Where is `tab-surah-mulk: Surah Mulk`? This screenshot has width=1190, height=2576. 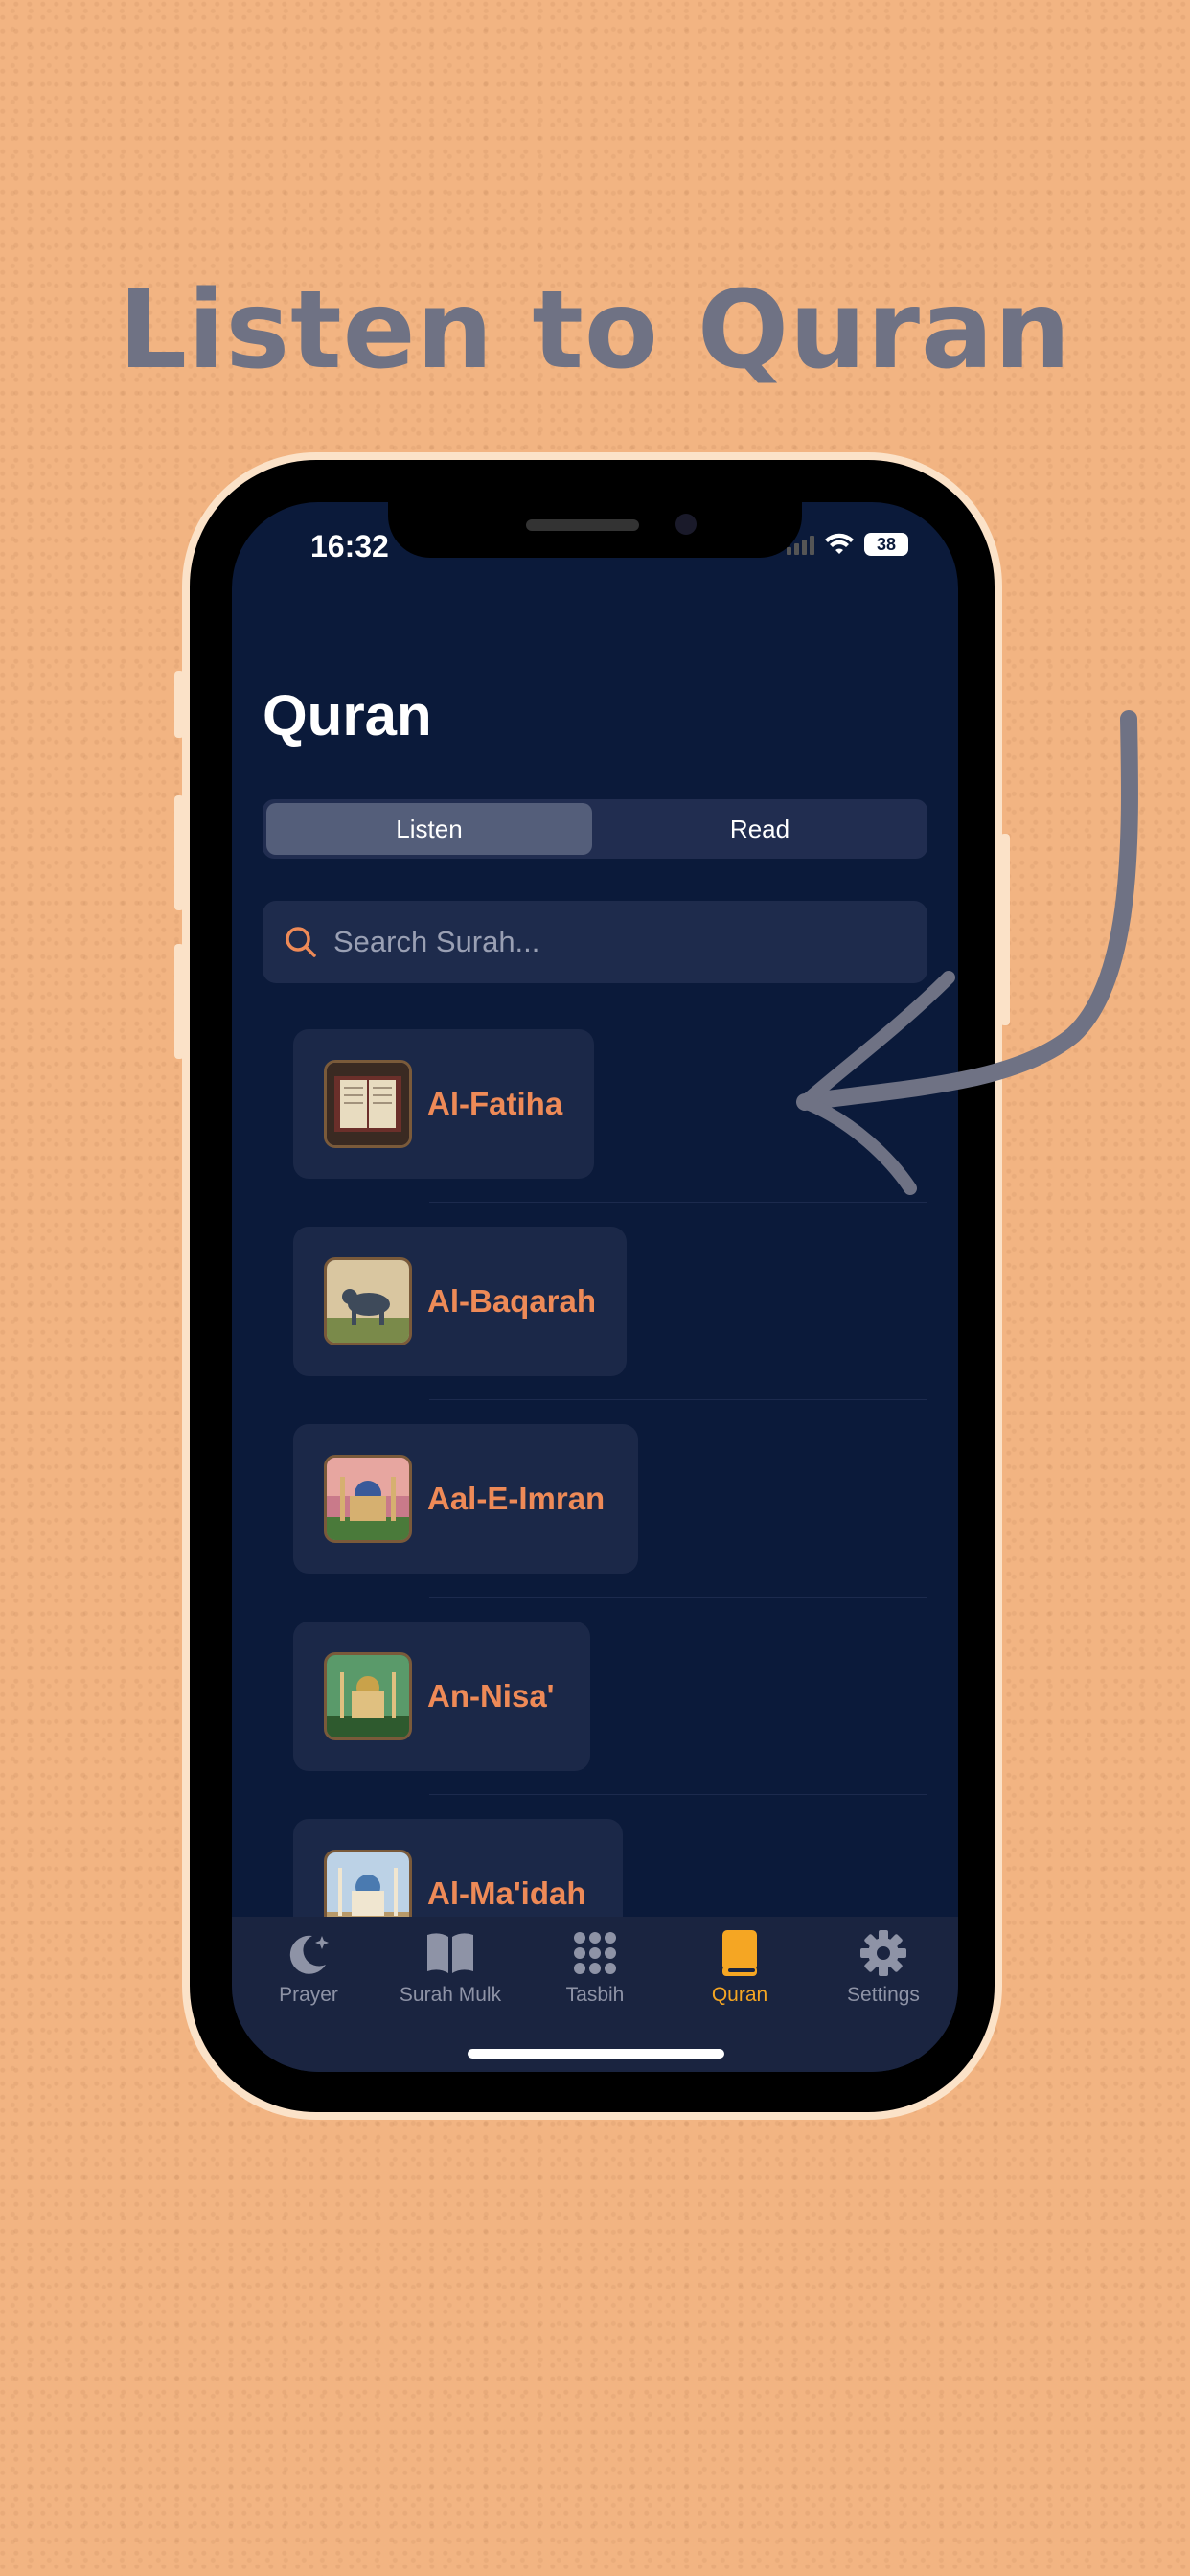
tab-surah-mulk: Surah Mulk is located at coordinates (450, 1966).